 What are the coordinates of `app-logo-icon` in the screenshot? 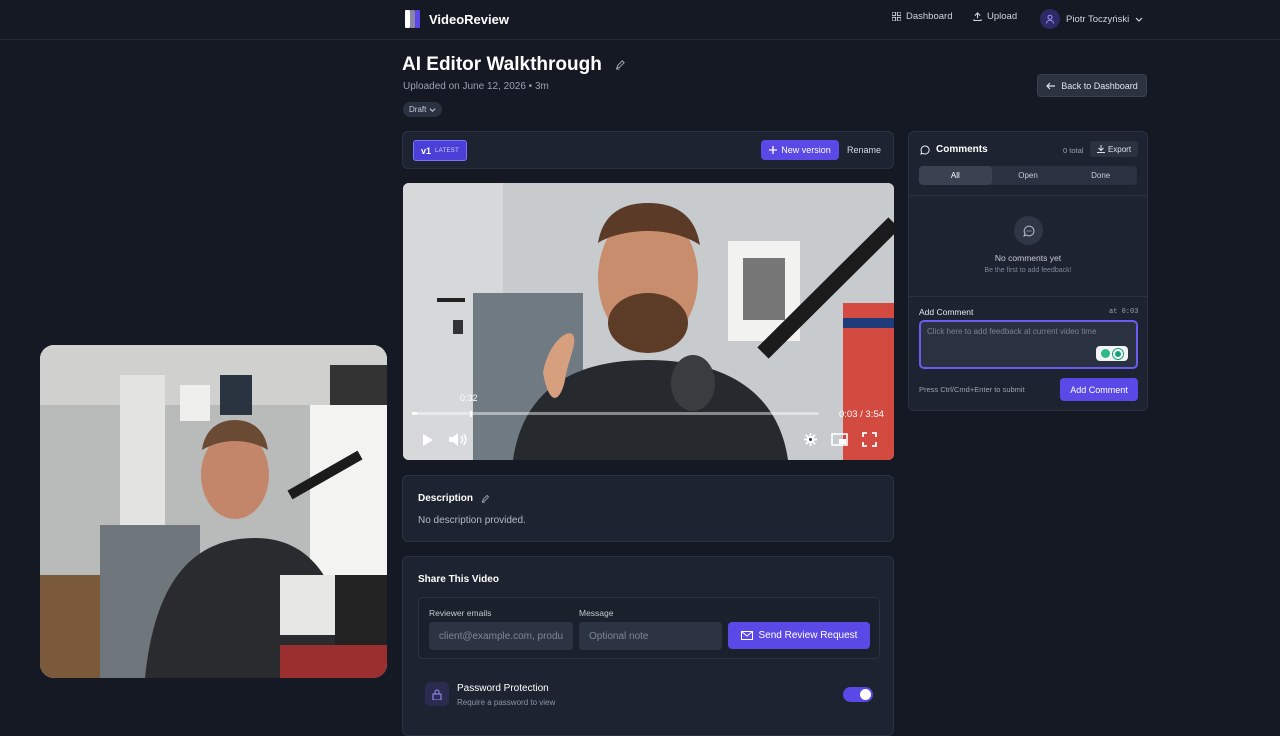 It's located at (413, 19).